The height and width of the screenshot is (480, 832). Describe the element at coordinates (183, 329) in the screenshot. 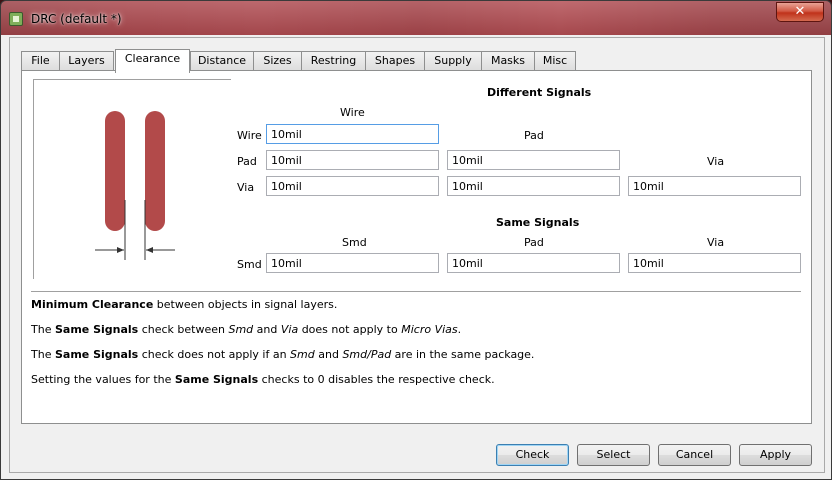

I see `info-text: check between` at that location.